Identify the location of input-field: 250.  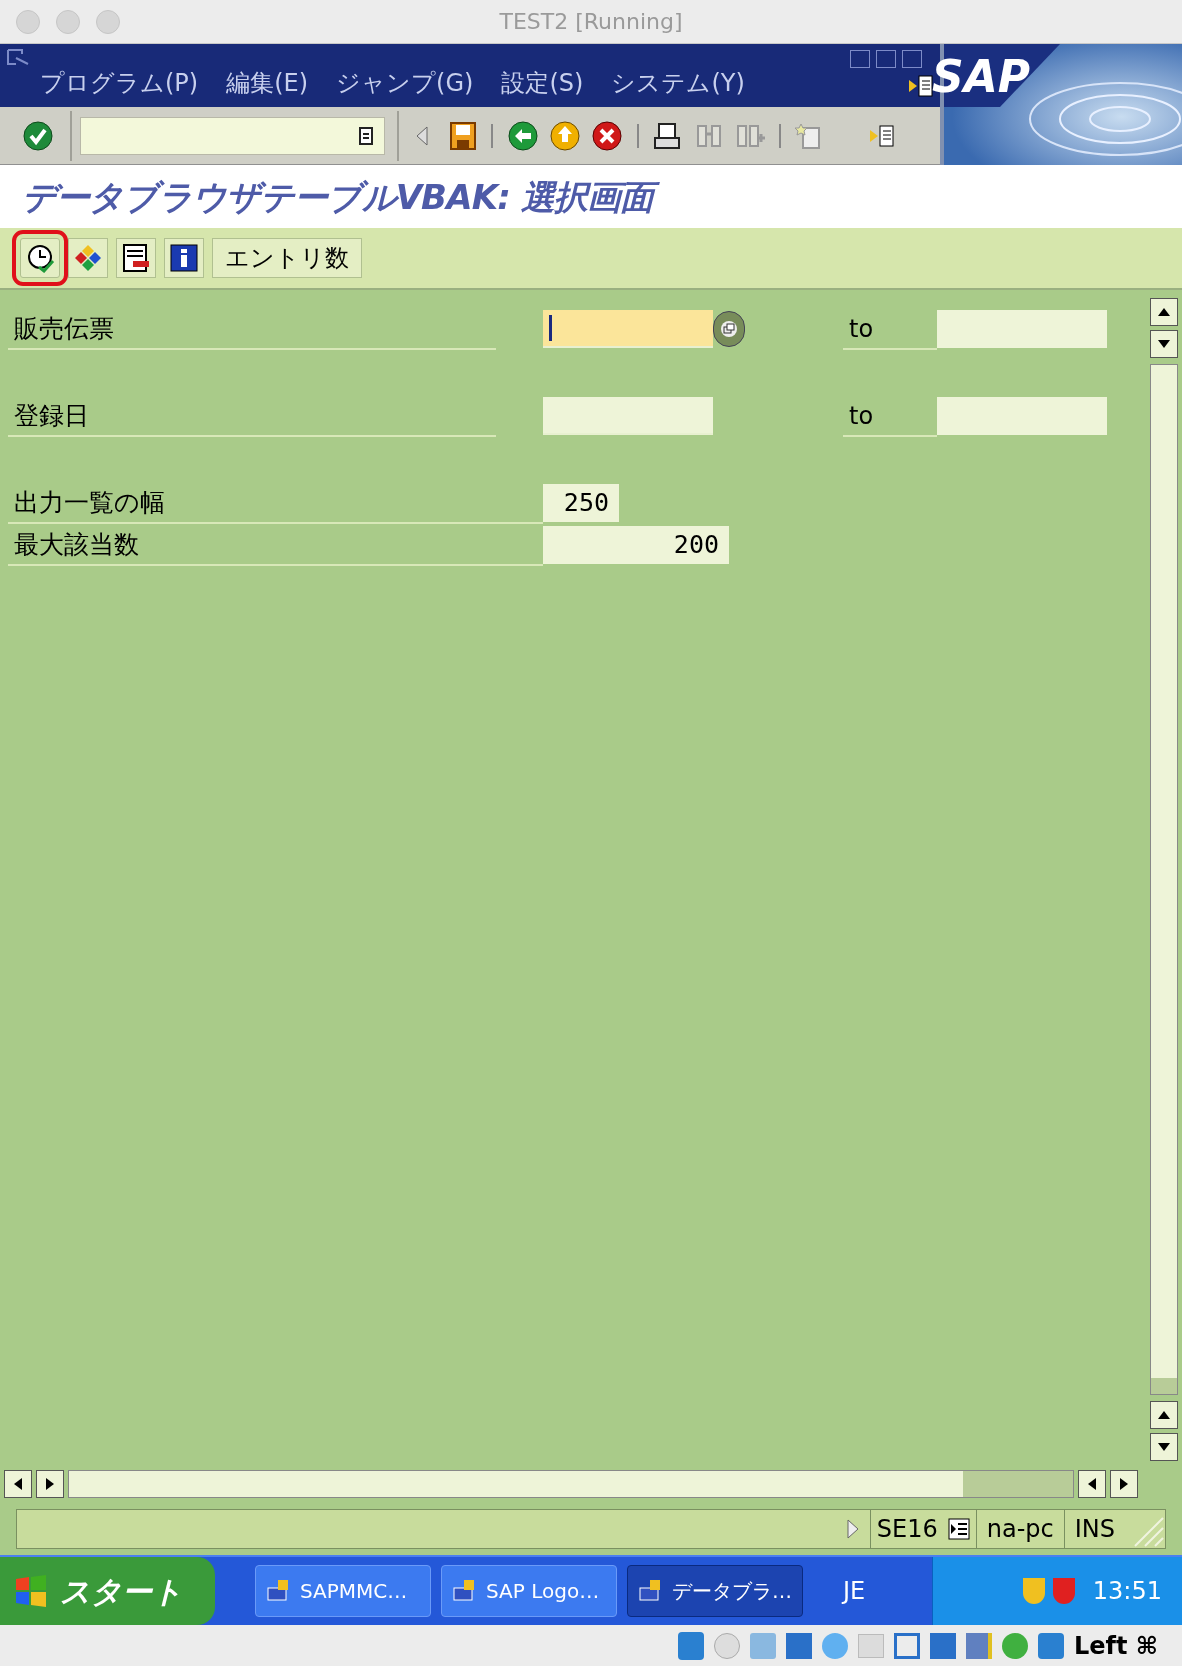
(581, 503).